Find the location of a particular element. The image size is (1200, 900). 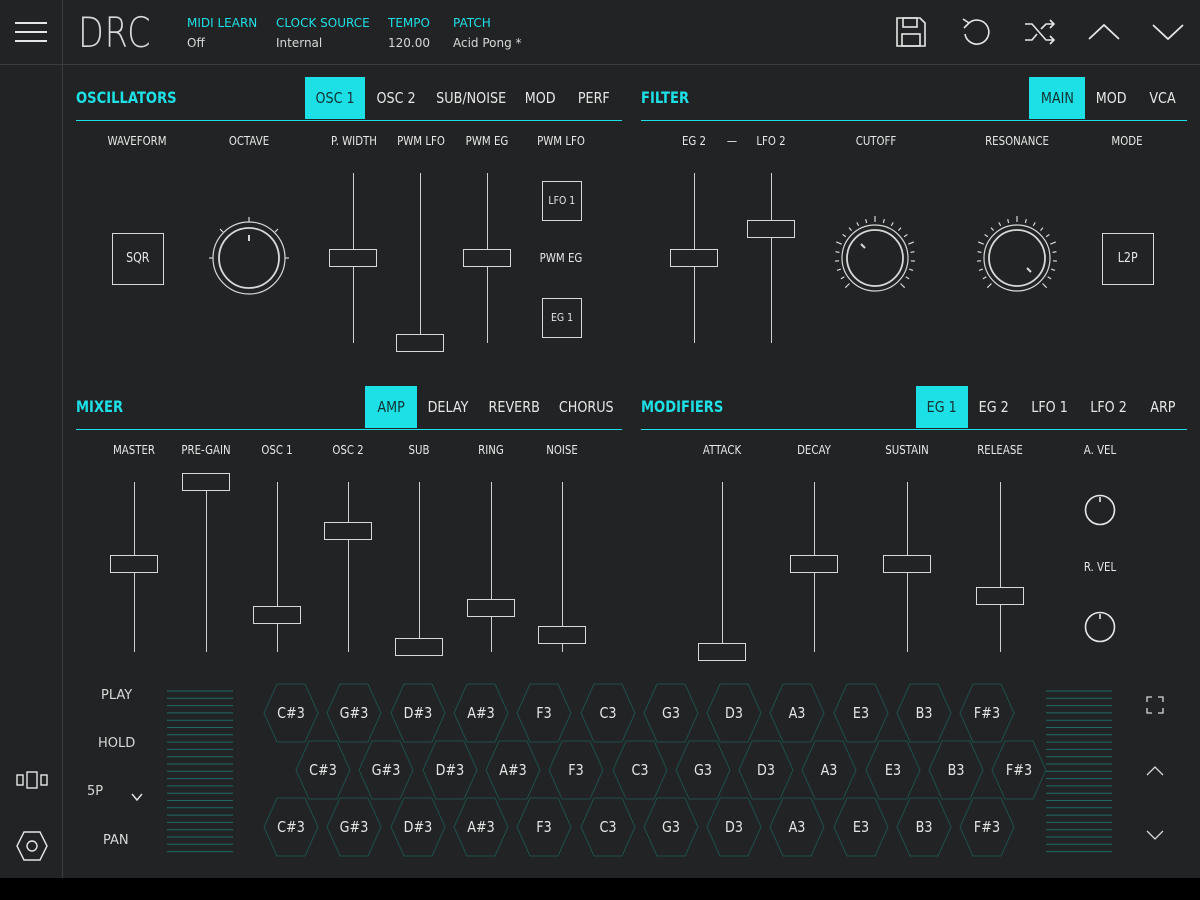

midi-learn-value: Off is located at coordinates (196, 43).